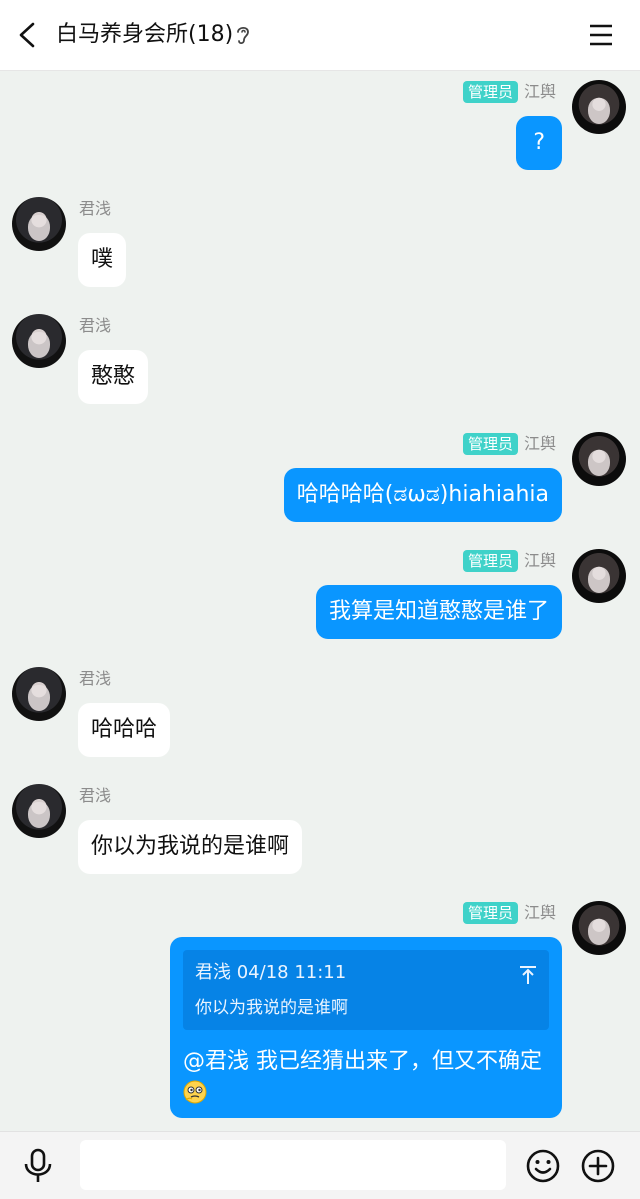 This screenshot has width=640, height=1199. What do you see at coordinates (539, 143) in the screenshot?
I see `message-bubble: ?` at bounding box center [539, 143].